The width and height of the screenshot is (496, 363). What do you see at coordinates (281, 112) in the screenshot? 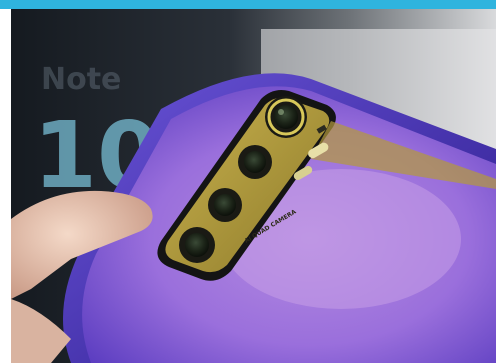
I see `lens-highlight` at bounding box center [281, 112].